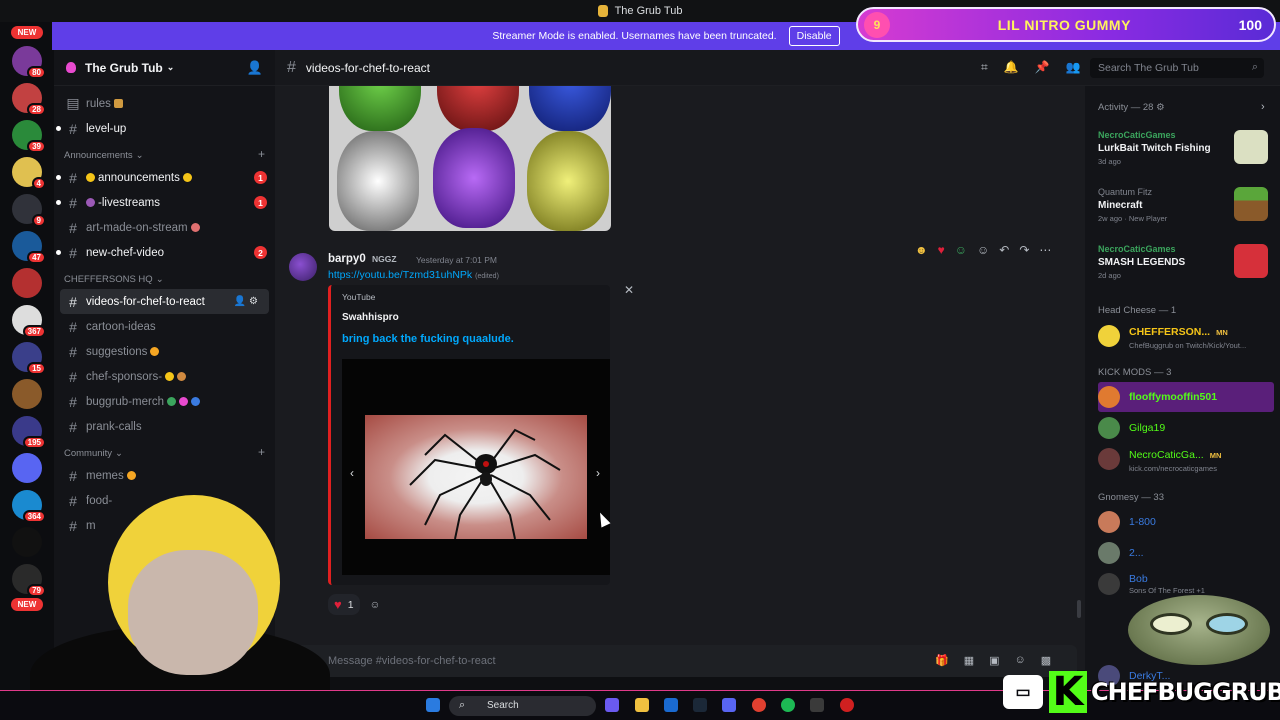 Image resolution: width=1280 pixels, height=720 pixels. I want to click on category-community: Community ⌄ +, so click(164, 451).